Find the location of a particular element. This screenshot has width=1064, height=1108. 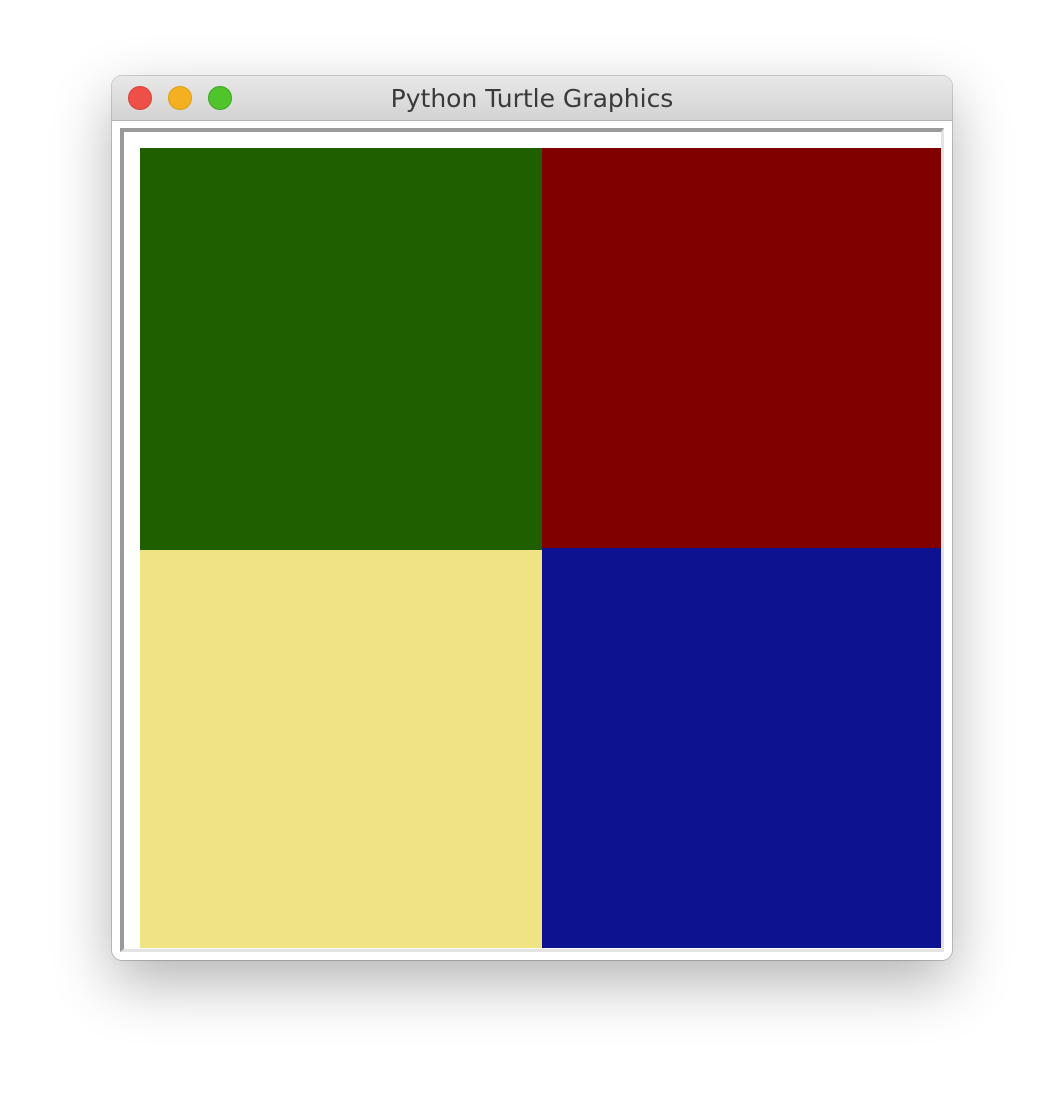

quadrant-top-left is located at coordinates (341, 349).